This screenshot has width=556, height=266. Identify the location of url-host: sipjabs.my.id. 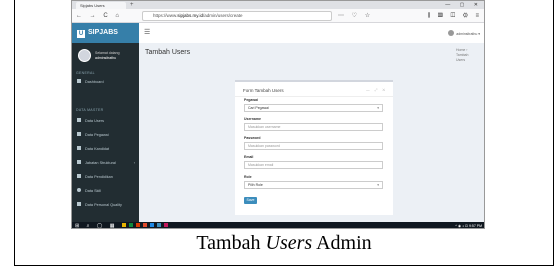
(190, 15).